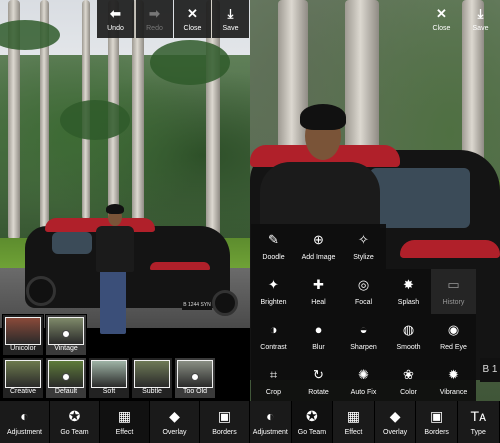  I want to click on effect-thumb-too-old: Too Old, so click(195, 378).